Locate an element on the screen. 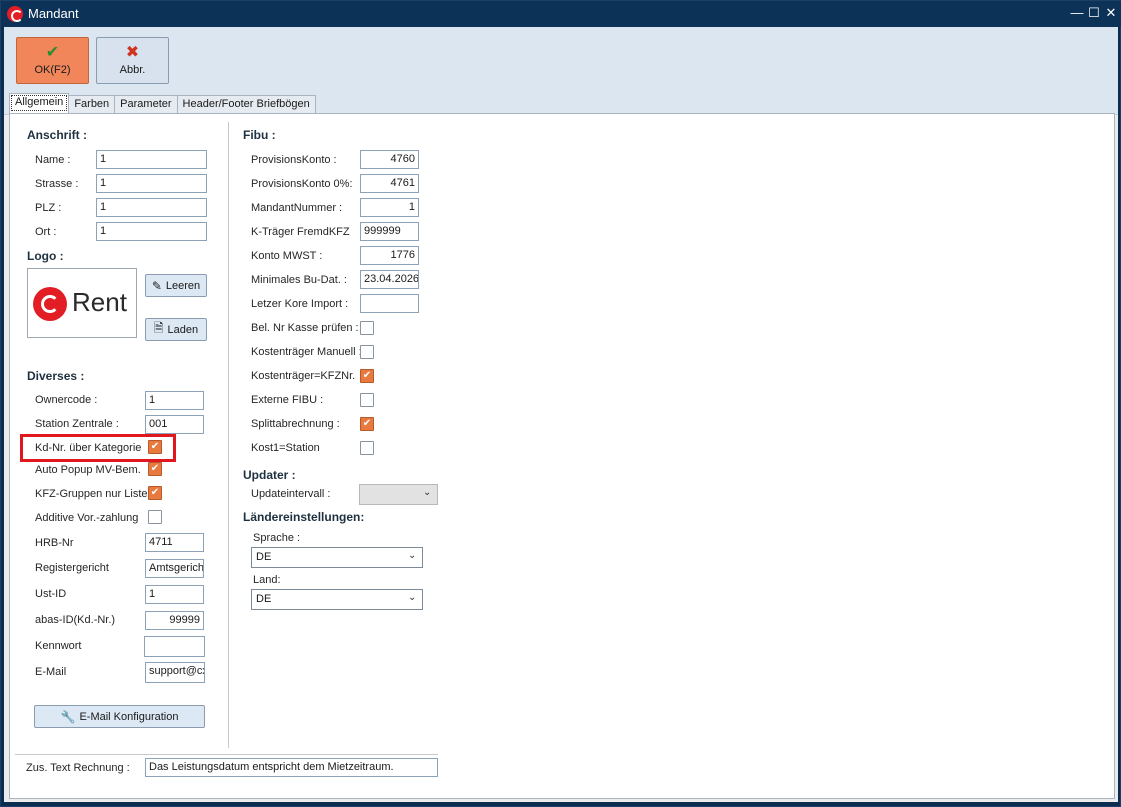 Image resolution: width=1121 pixels, height=807 pixels. plz-input: 1 is located at coordinates (151, 207).